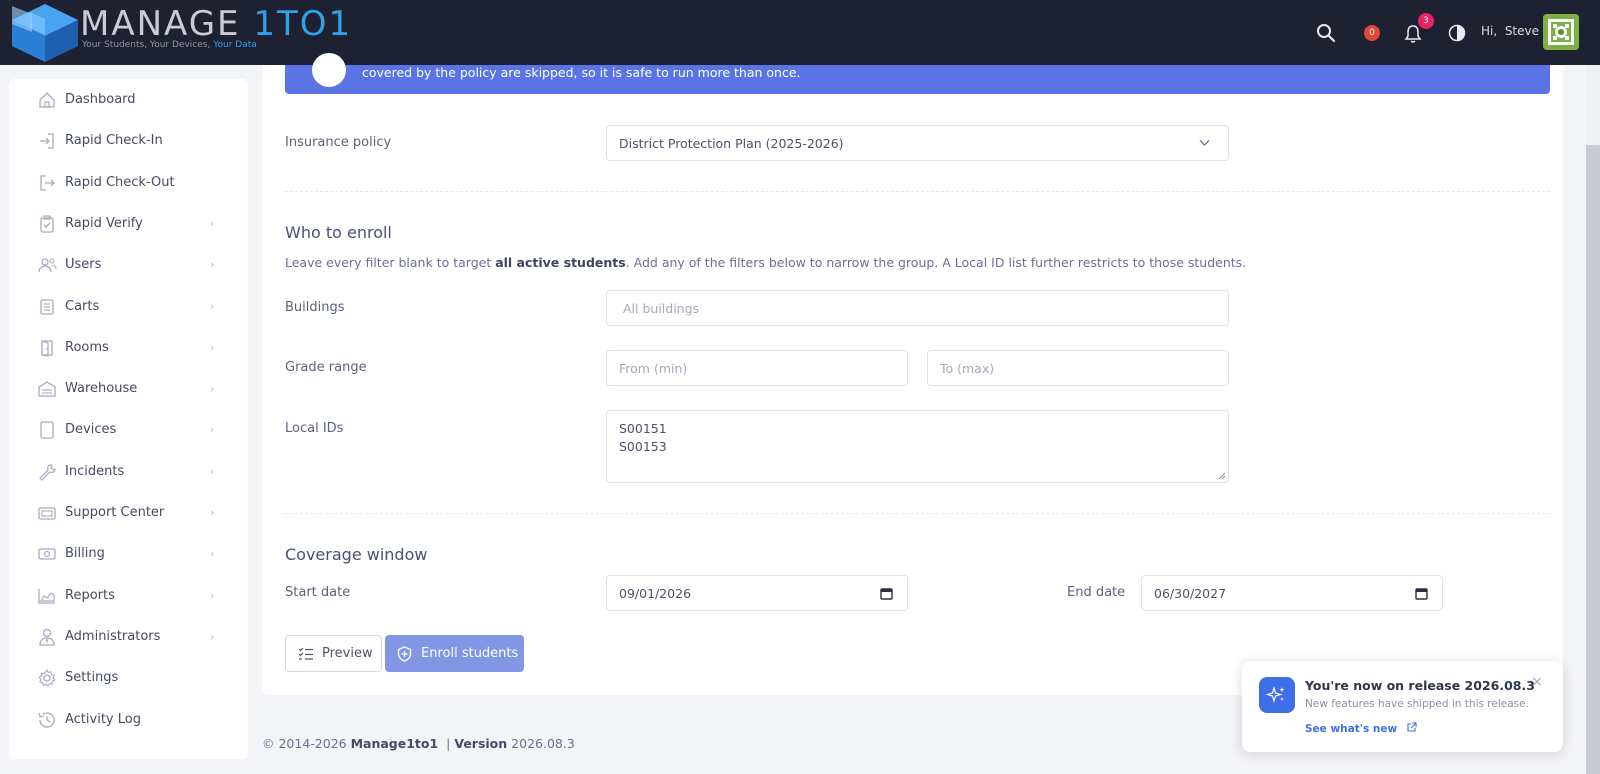  Describe the element at coordinates (390, 262) in the screenshot. I see `enroll-help-part-1: Leave every filter blank to target` at that location.